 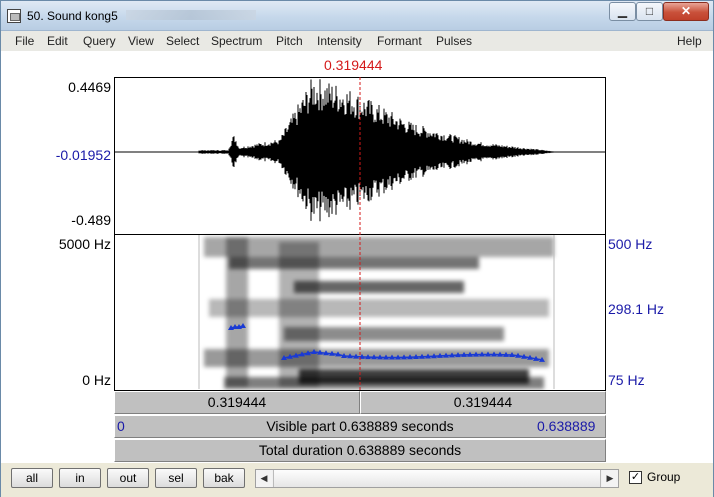 I want to click on scroll-thumb, so click(x=437, y=478).